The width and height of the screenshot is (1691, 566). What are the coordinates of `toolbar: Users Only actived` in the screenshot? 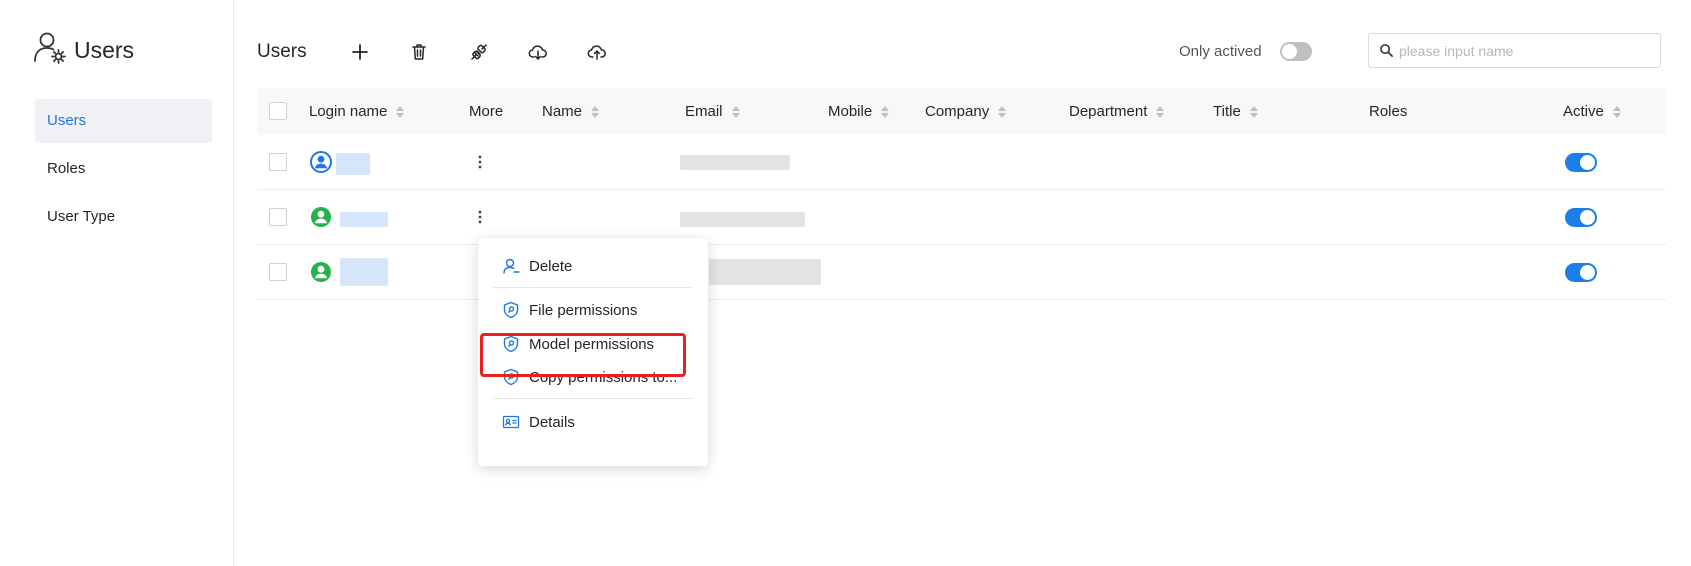 It's located at (974, 52).